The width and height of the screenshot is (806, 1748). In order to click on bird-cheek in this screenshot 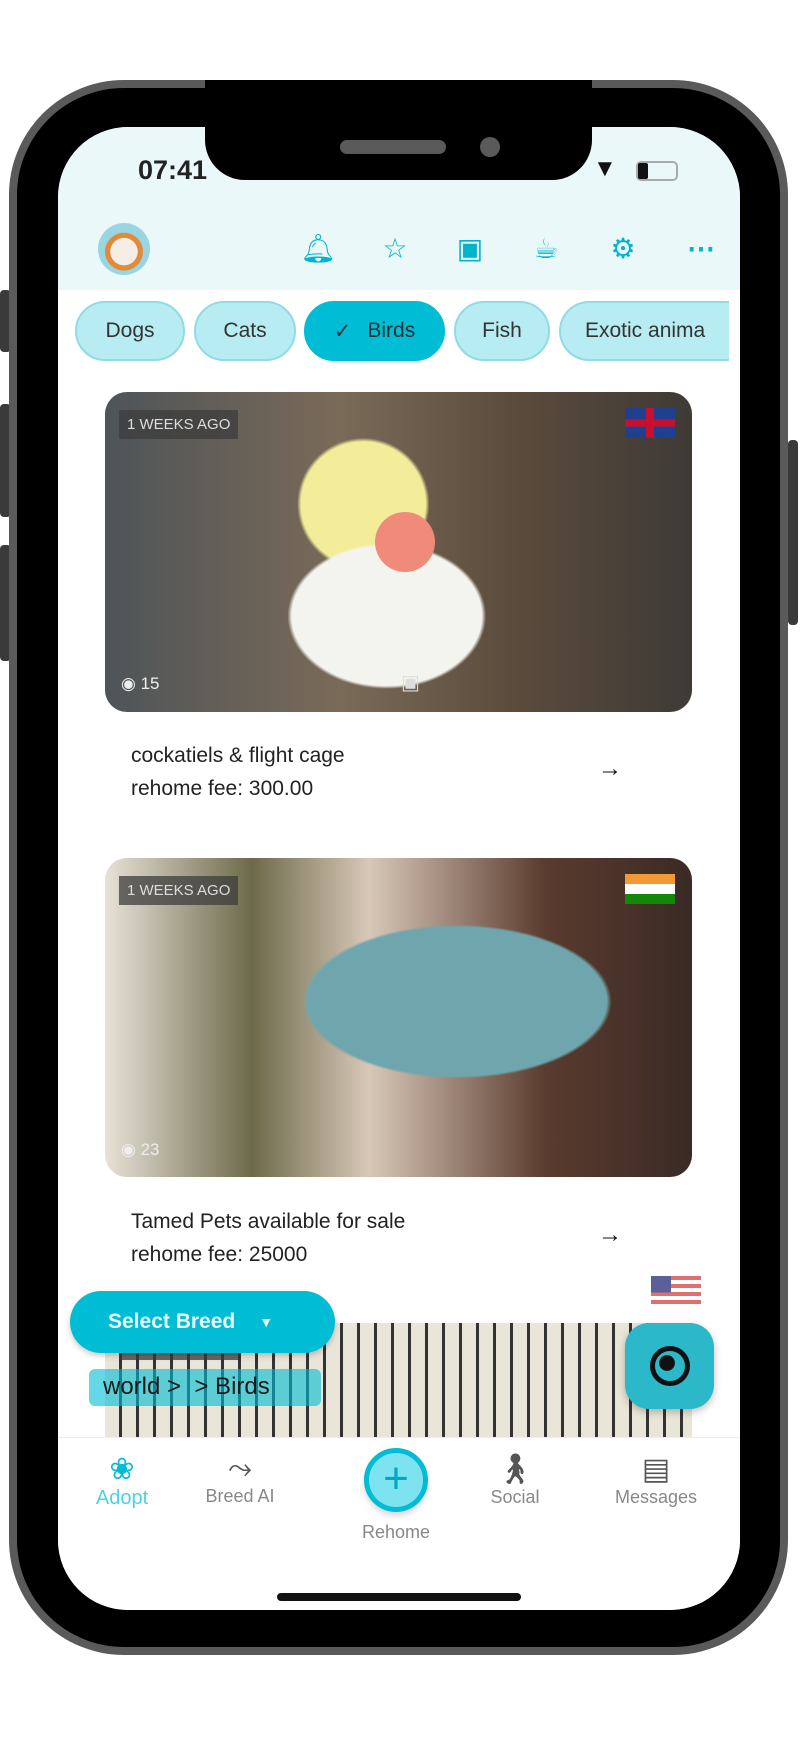, I will do `click(405, 542)`.